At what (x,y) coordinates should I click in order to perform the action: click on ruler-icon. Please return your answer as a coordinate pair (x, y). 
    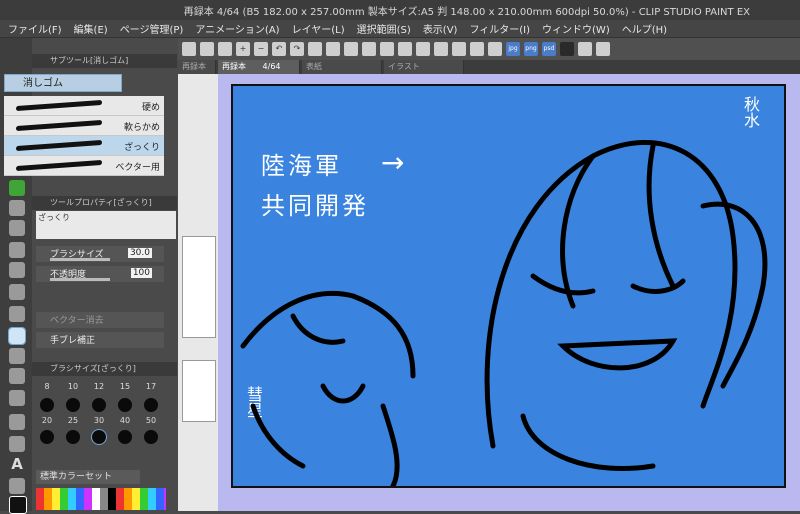
    Looking at the image, I should click on (423, 49).